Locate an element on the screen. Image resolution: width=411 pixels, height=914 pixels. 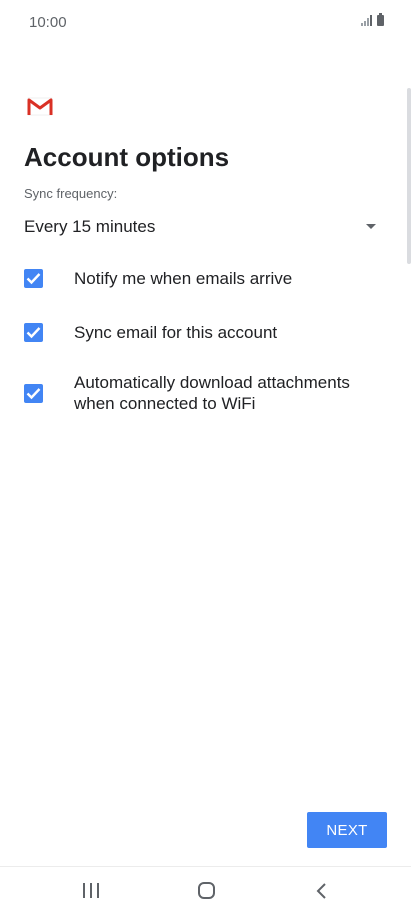
navigation-bar is located at coordinates (205, 890).